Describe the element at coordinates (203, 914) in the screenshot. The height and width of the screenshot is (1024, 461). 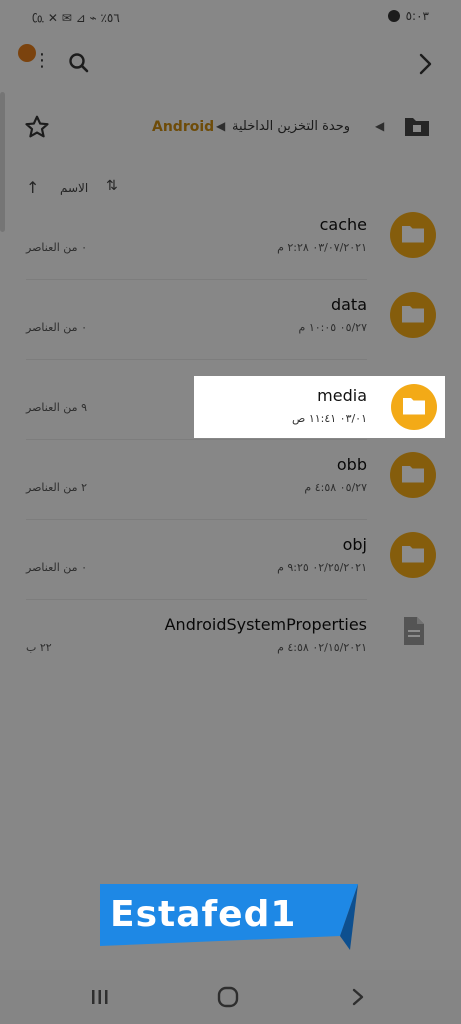
I see `watermark-text: Estafed1` at that location.